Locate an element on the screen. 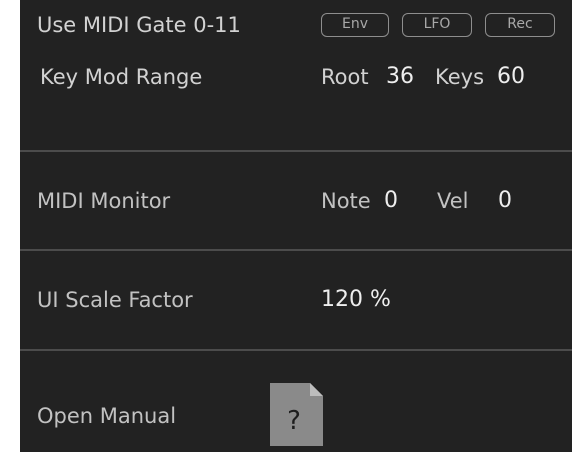 The image size is (574, 452). root-value: 36 is located at coordinates (400, 77).